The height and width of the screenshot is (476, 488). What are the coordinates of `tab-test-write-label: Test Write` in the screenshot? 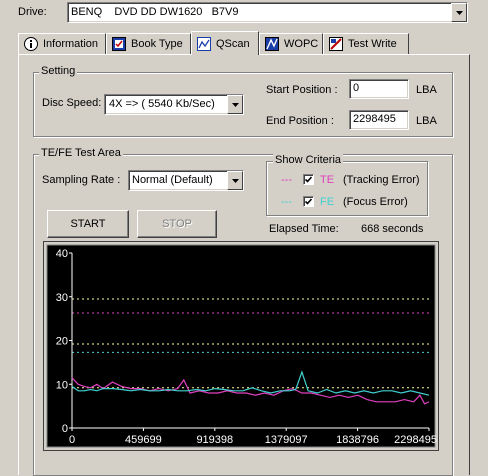 It's located at (372, 44).